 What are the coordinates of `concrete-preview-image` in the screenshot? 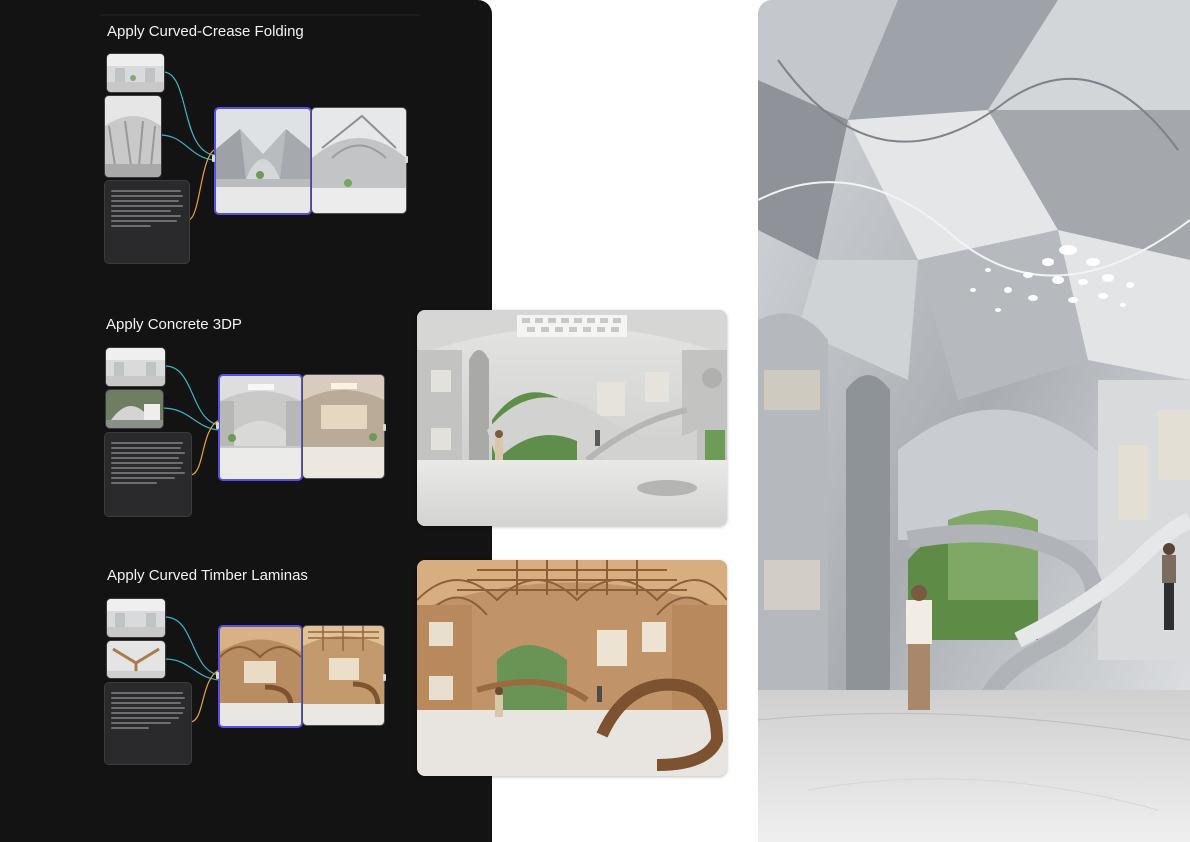 It's located at (572, 418).